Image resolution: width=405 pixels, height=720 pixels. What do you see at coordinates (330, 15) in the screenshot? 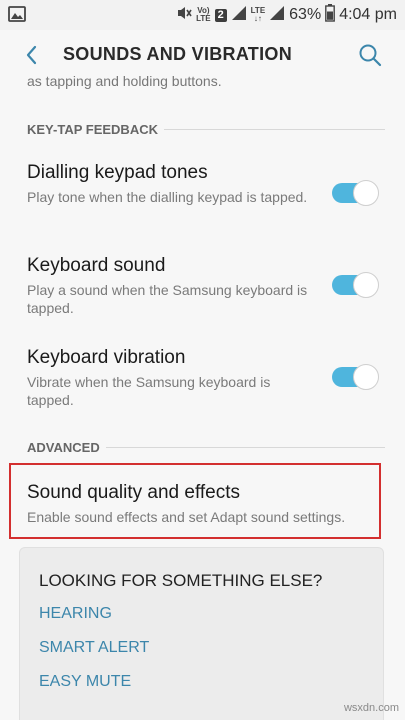
I see `battery-icon` at bounding box center [330, 15].